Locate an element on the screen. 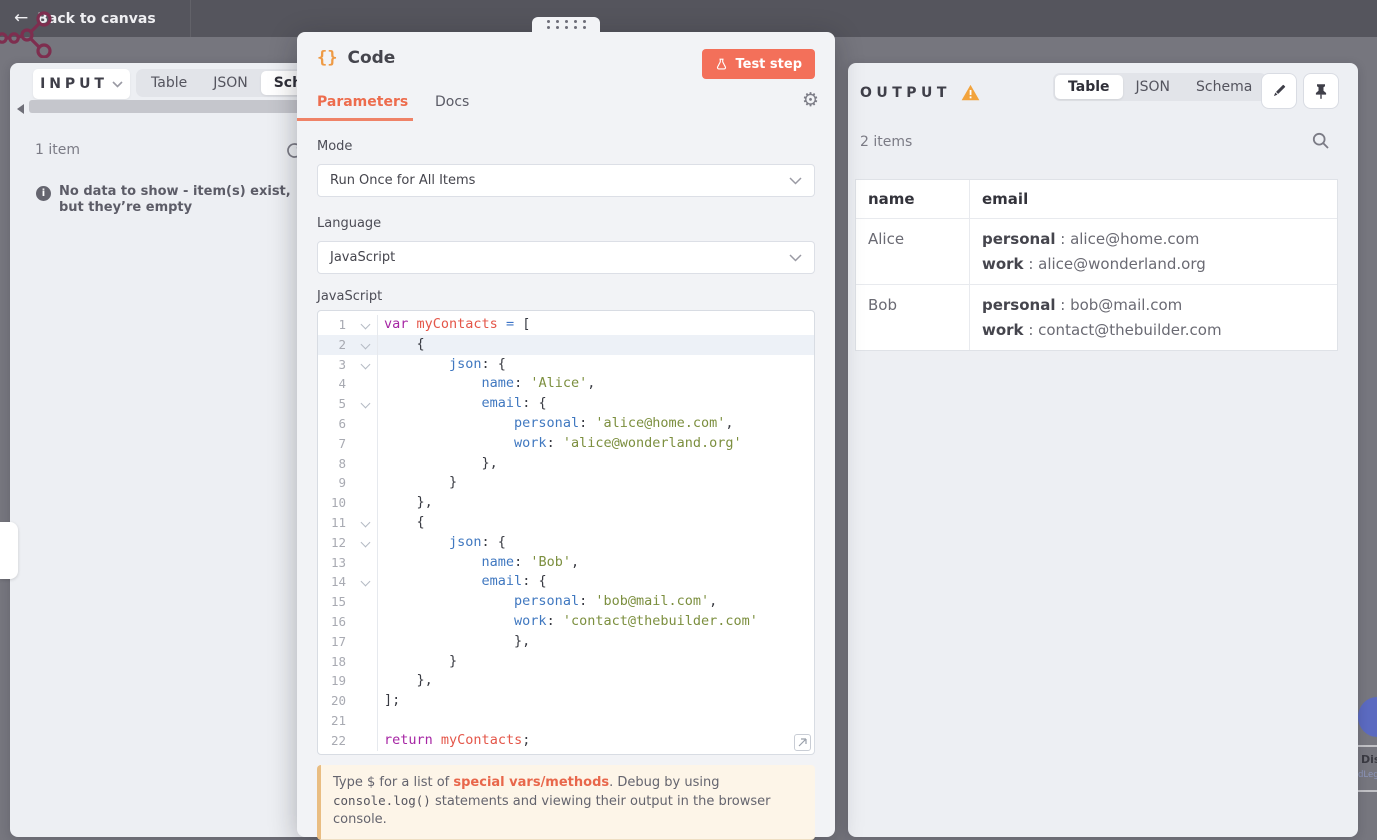  code-line: 2 { is located at coordinates (566, 344).